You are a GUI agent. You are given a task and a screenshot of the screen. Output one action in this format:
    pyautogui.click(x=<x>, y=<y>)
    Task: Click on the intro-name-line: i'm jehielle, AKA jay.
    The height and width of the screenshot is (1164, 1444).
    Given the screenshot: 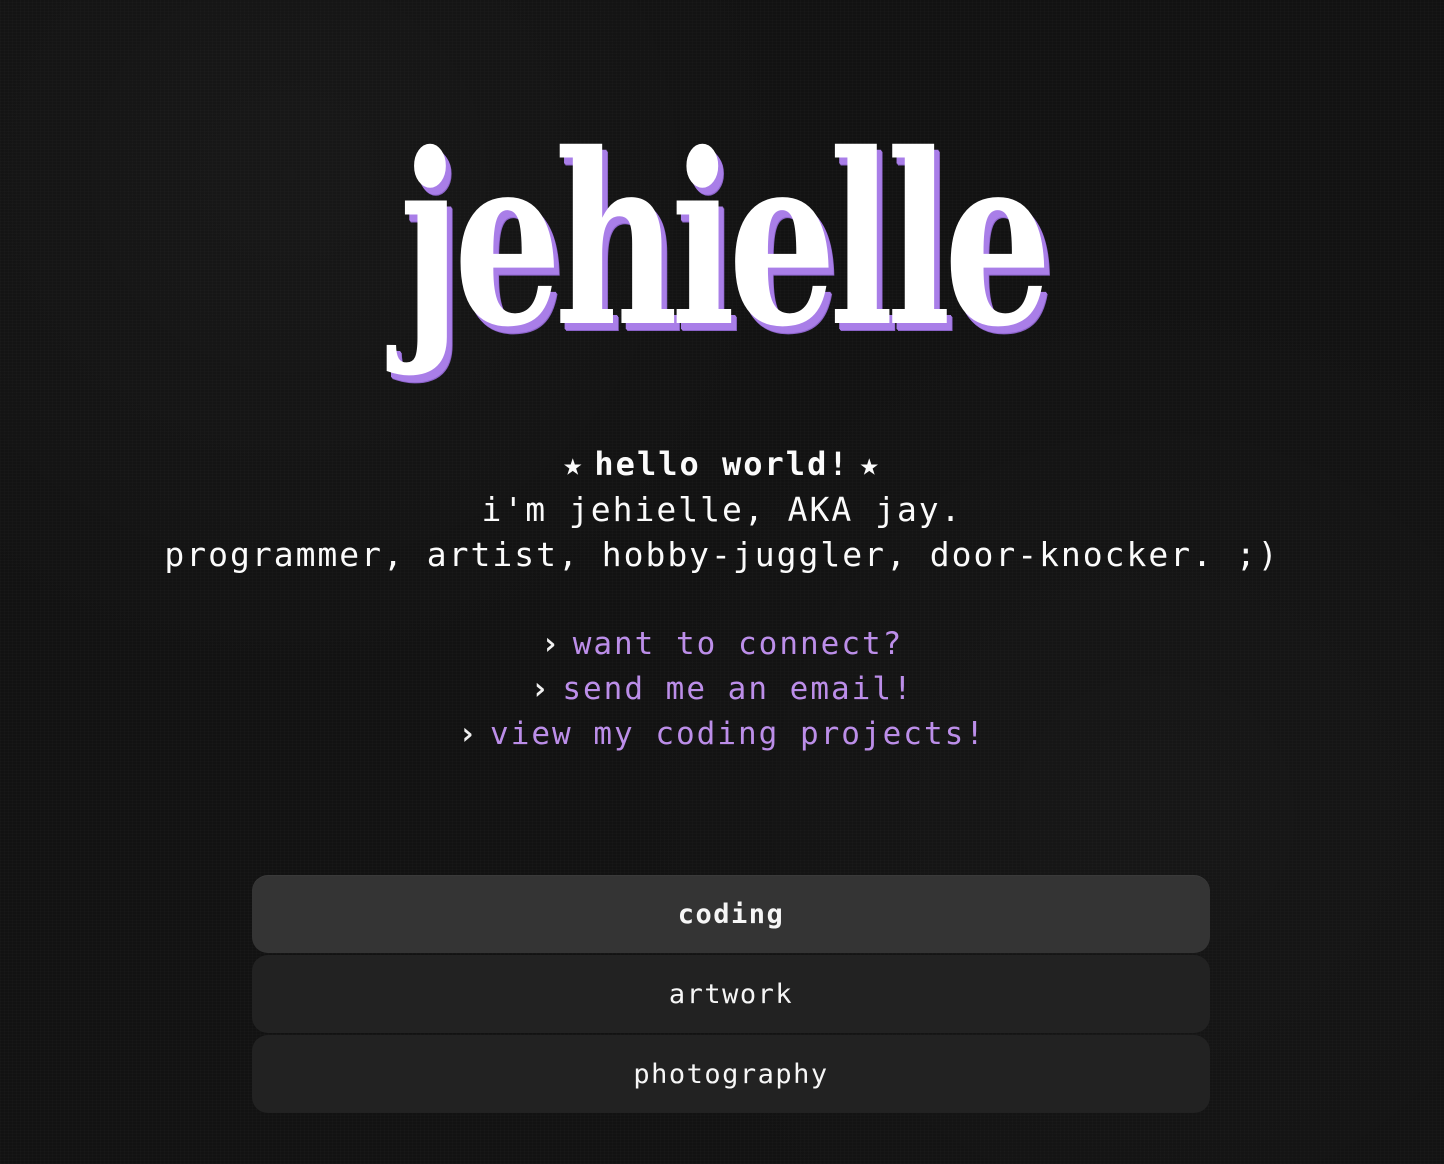 What is the action you would take?
    pyautogui.click(x=722, y=509)
    